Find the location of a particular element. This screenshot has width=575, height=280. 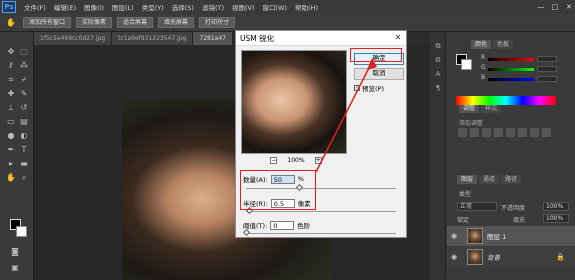

checkbox-check-icon: ✓ is located at coordinates (357, 88).